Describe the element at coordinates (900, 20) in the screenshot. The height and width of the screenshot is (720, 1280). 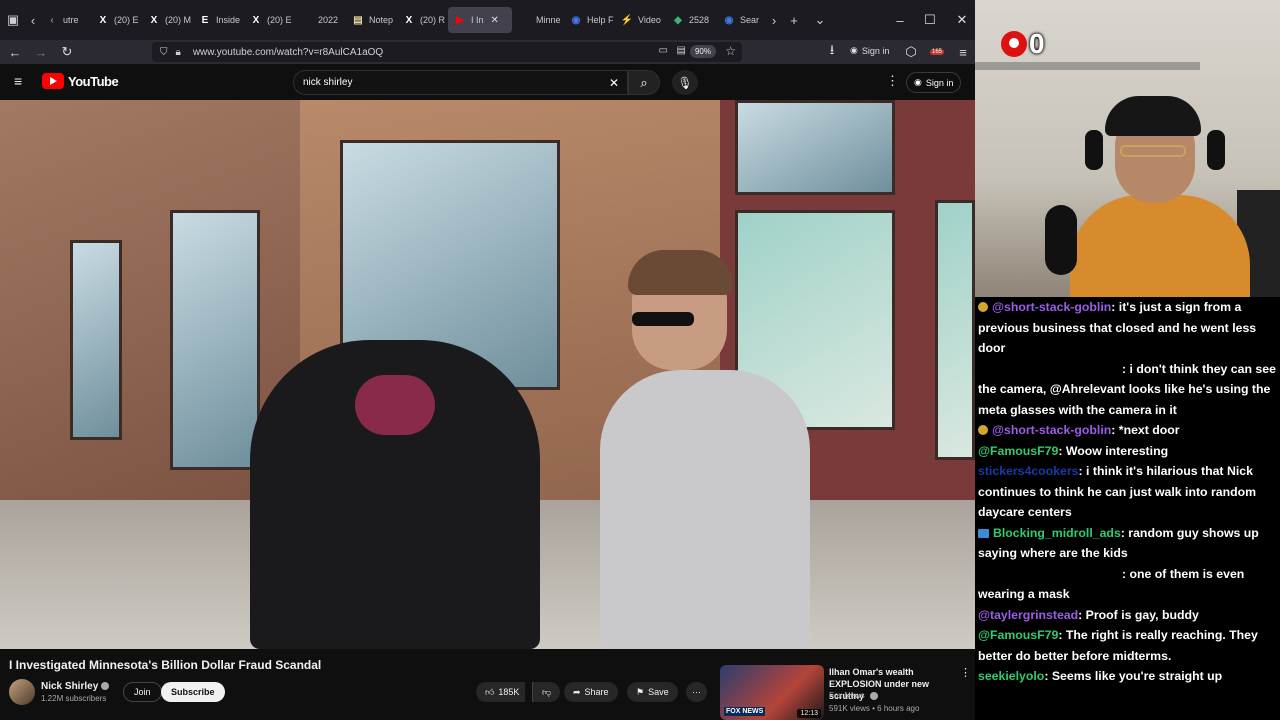
I see `minimize-icon: –` at that location.